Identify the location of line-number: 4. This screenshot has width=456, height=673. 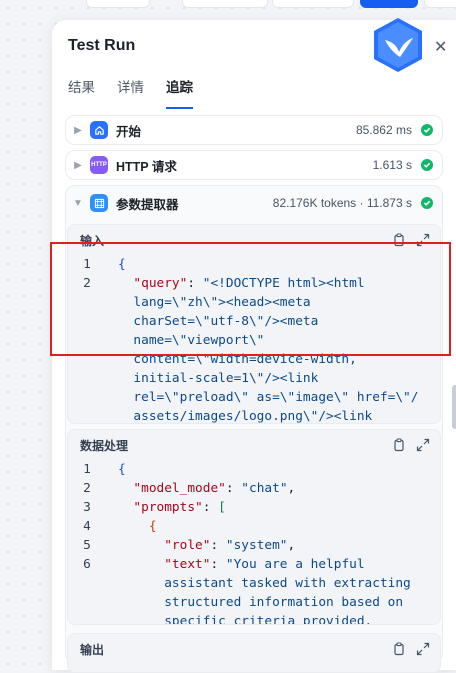
(87, 526).